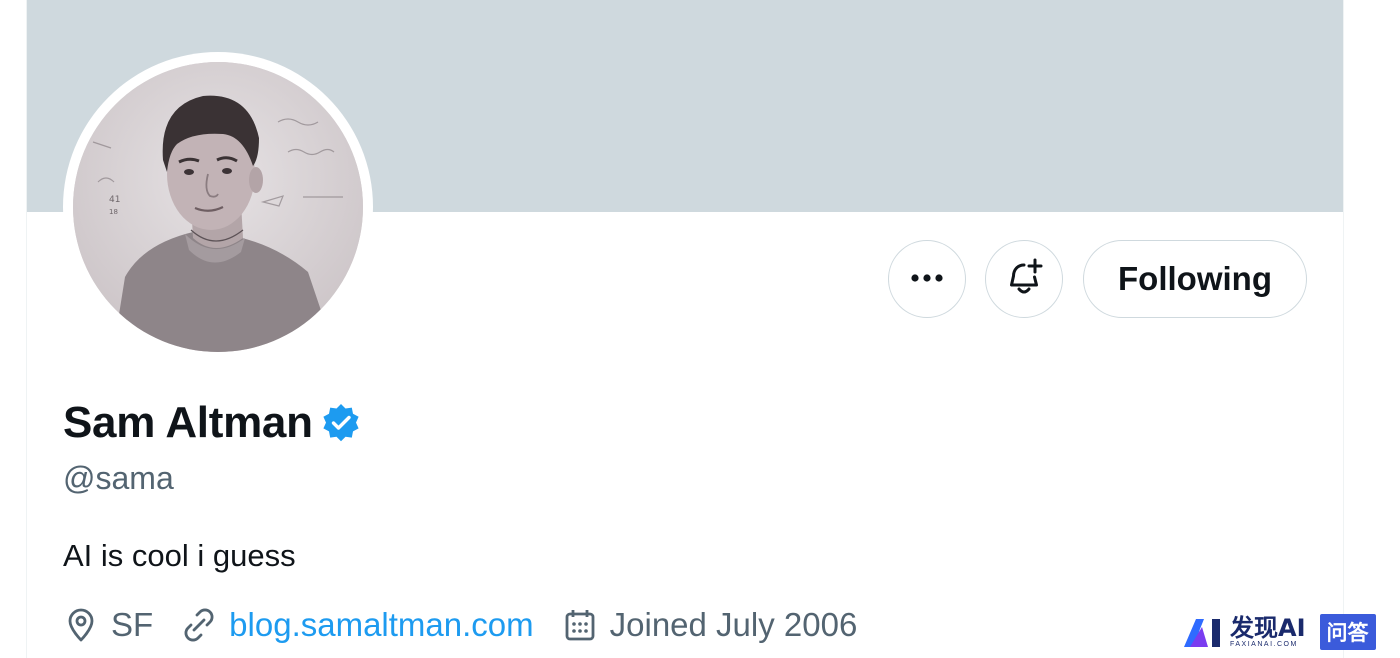  I want to click on following-button: Following, so click(1195, 279).